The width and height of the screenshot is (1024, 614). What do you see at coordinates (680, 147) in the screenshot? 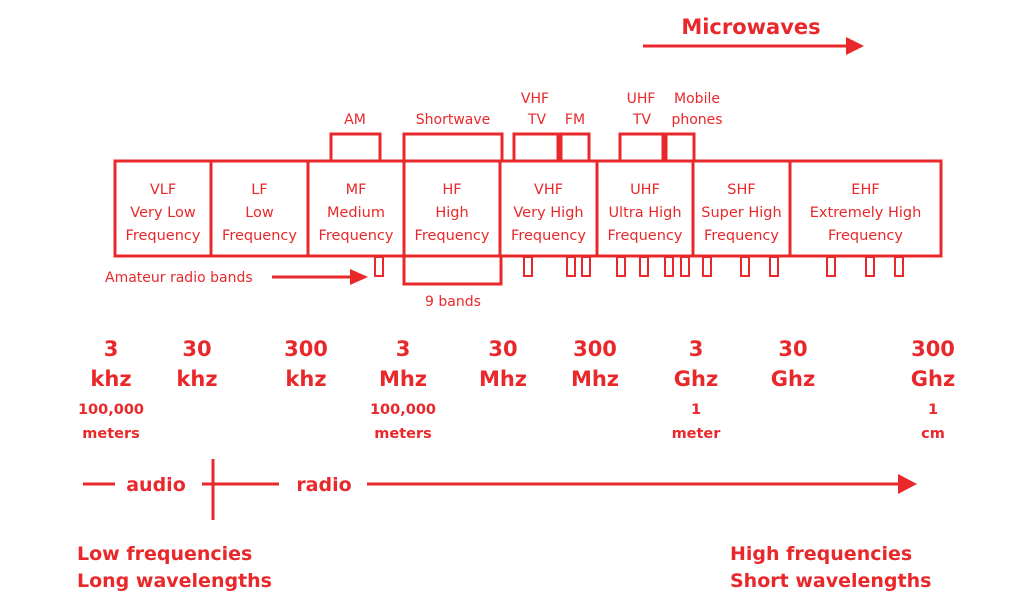
I see `mobile-phones-box` at bounding box center [680, 147].